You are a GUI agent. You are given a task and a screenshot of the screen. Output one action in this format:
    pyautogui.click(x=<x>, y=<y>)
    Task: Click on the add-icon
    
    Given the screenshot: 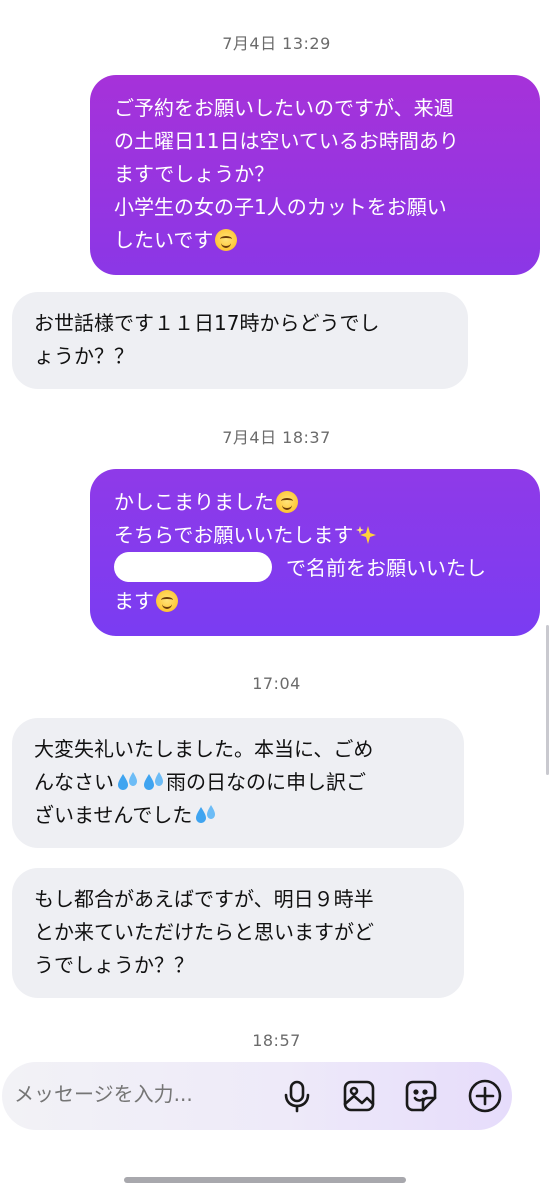 What is the action you would take?
    pyautogui.click(x=485, y=1096)
    